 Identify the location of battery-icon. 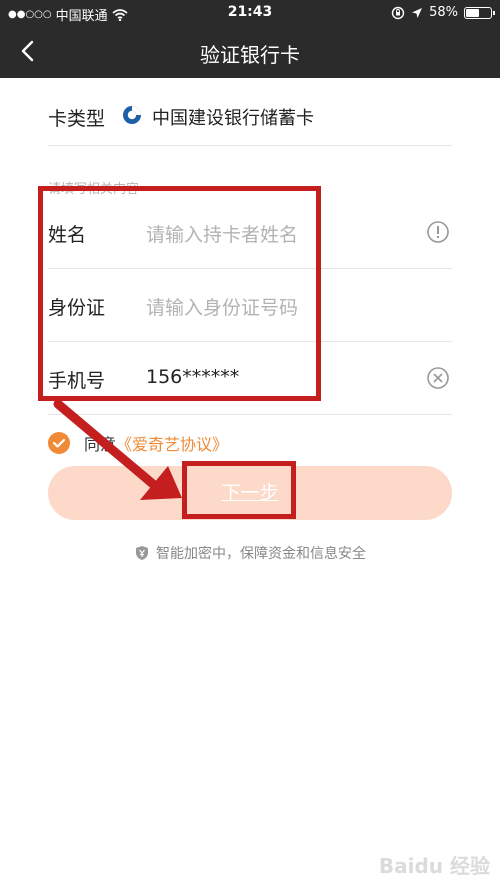
(479, 12).